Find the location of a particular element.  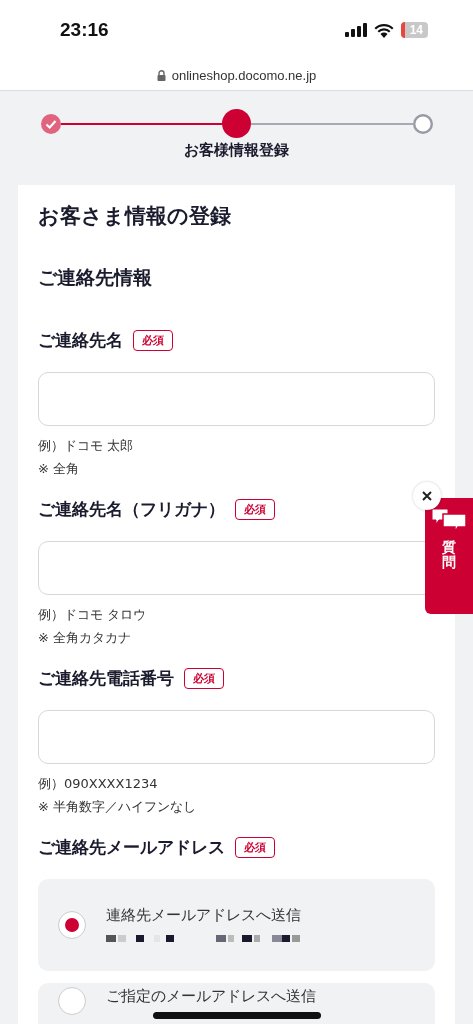

option-label: ご指定のメールアドレスへ送信 is located at coordinates (211, 996).